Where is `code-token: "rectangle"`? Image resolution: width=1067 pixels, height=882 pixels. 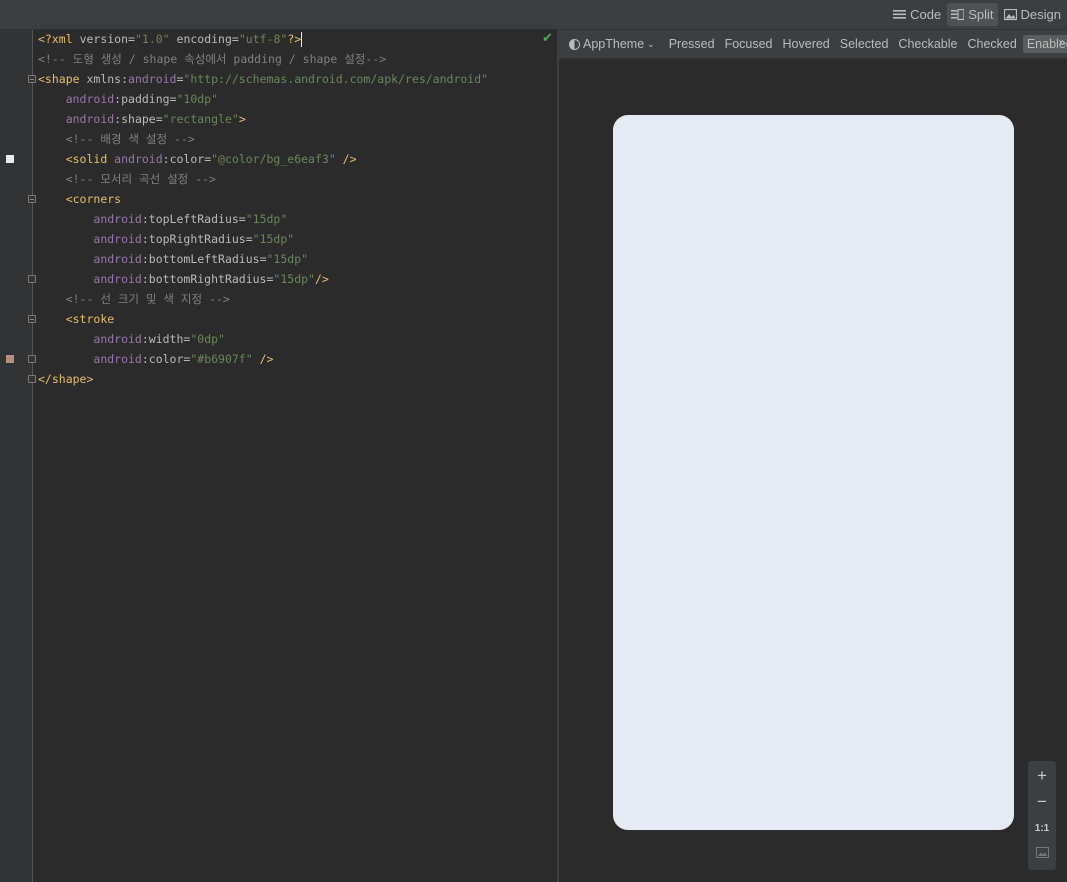
code-token: "rectangle" is located at coordinates (200, 119).